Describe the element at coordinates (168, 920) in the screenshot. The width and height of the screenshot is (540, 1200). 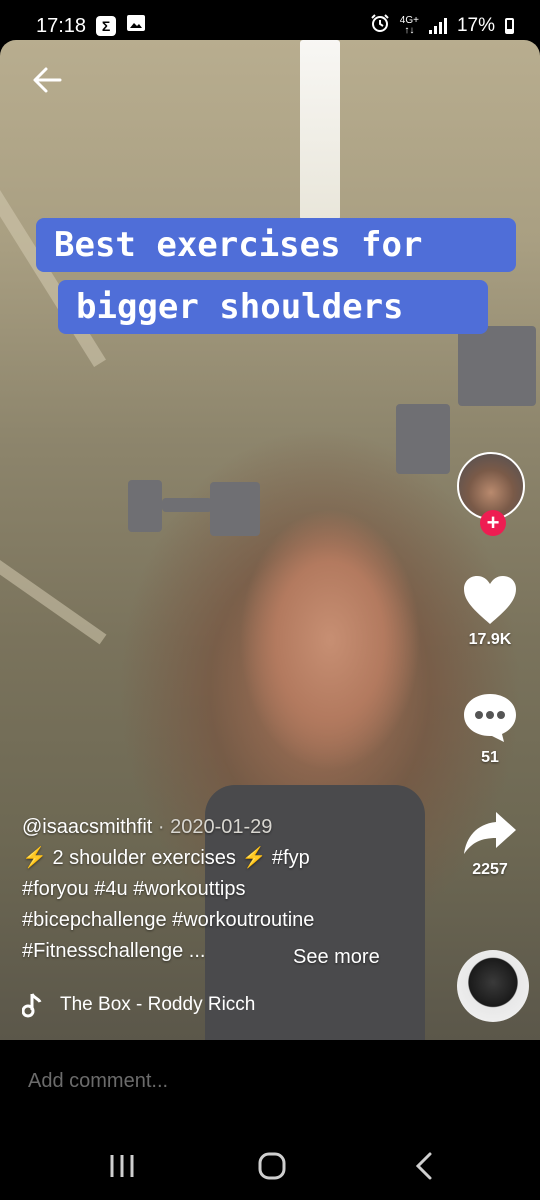
I see `description-line: #bicepchallenge #workoutroutine` at that location.